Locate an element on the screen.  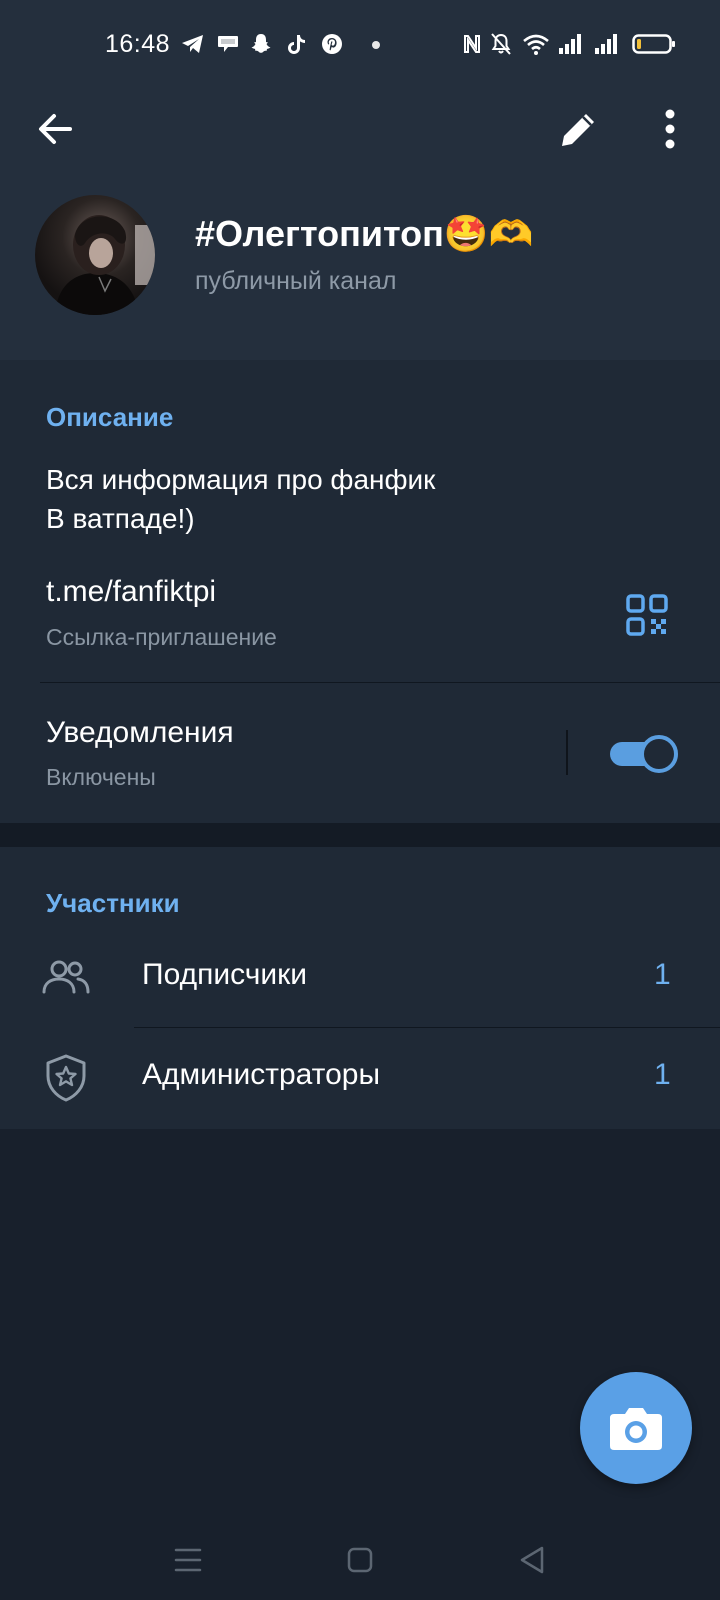
tiktok-icon is located at coordinates (296, 44).